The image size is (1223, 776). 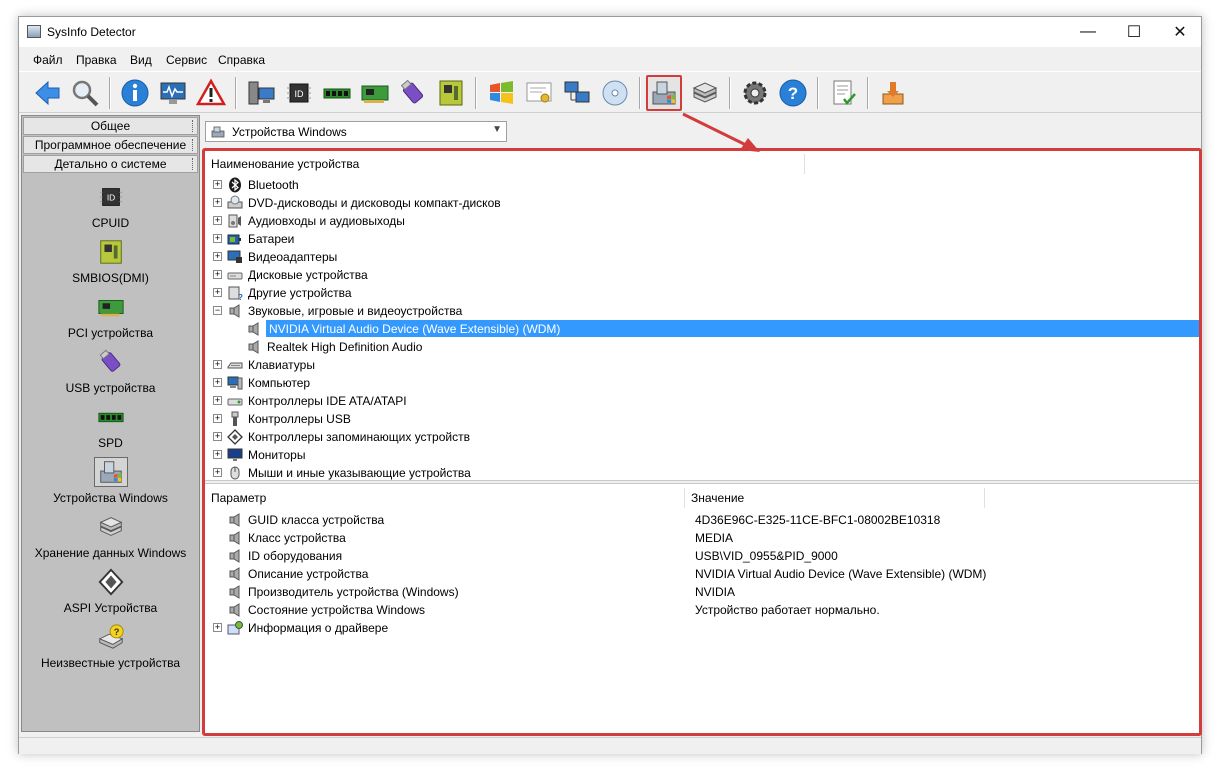 I want to click on tree-category-row: + Контроллеры запоминающих устройств, so click(x=702, y=437).